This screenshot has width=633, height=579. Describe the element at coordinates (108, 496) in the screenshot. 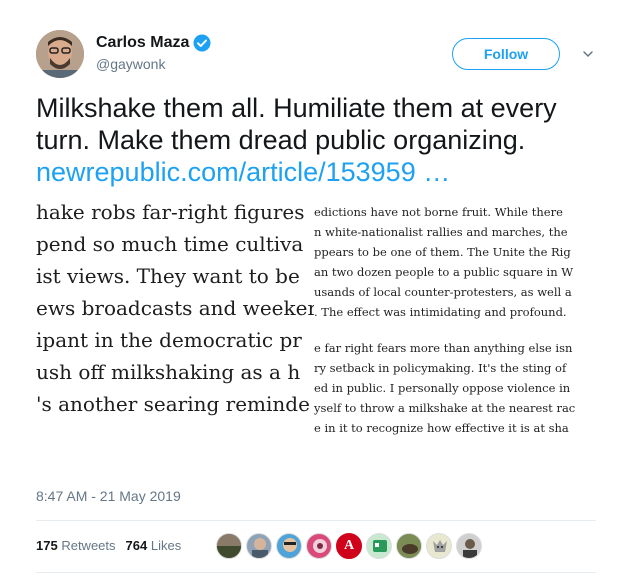

I see `tweet-timestamp: 8:47 AM - 21 May 2019` at that location.